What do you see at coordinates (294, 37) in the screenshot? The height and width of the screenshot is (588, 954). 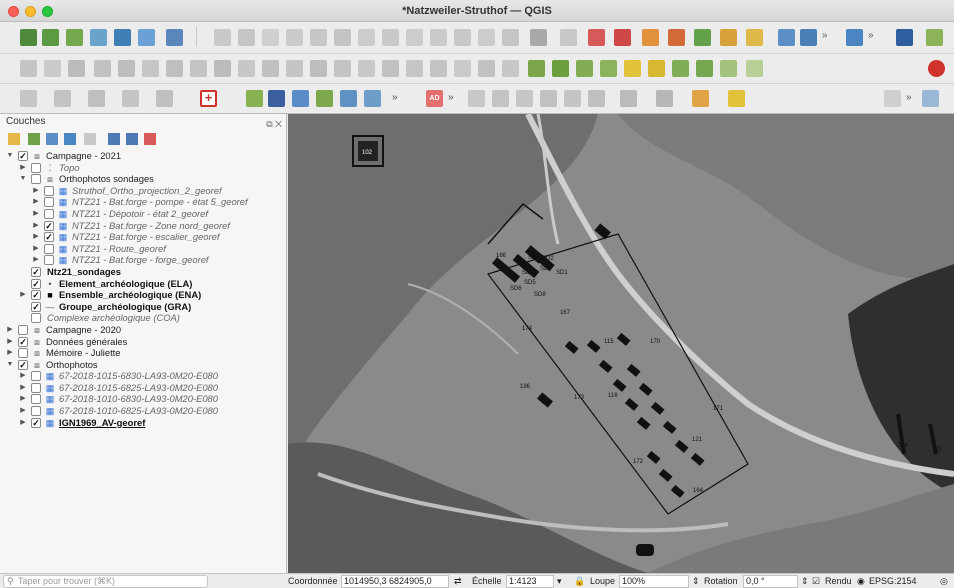 I see `move-feature-icon` at bounding box center [294, 37].